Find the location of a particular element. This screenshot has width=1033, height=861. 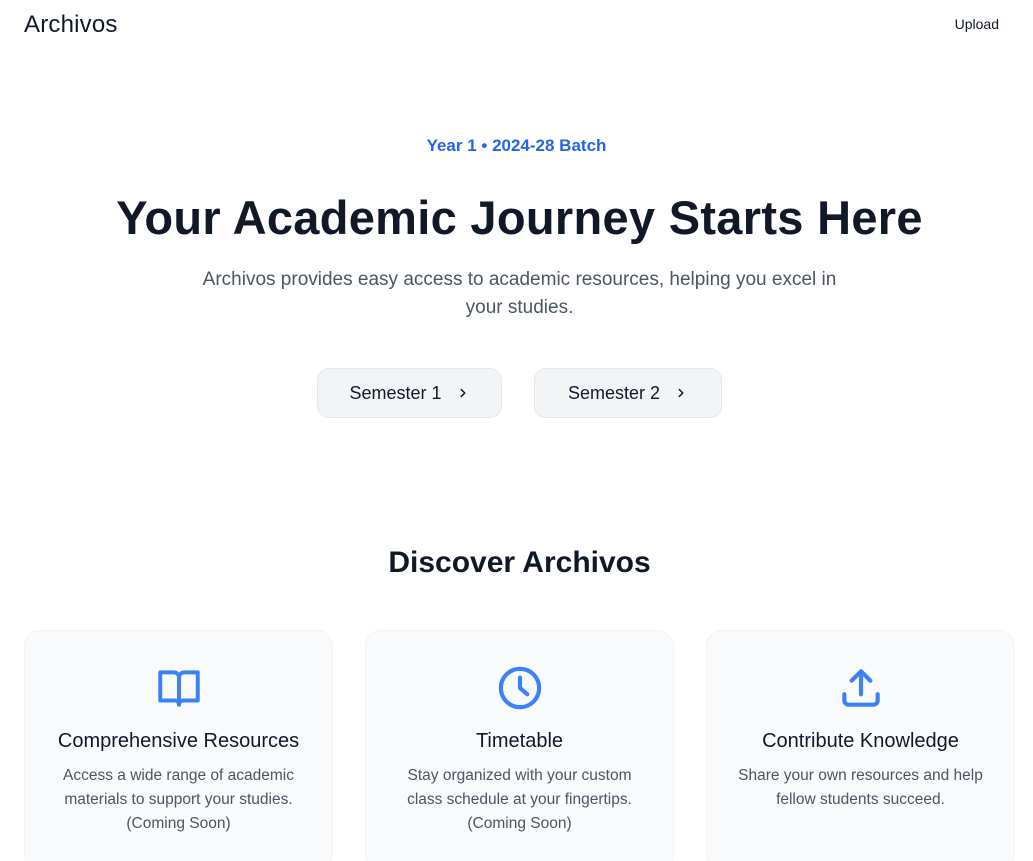

card-title: Comprehensive Resources is located at coordinates (178, 741).